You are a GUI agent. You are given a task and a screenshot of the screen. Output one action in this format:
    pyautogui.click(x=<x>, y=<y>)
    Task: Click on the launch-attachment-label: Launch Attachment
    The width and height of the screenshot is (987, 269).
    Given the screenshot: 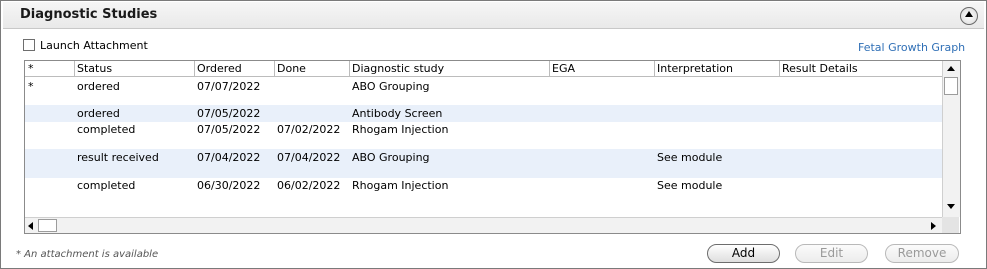 What is the action you would take?
    pyautogui.click(x=94, y=45)
    